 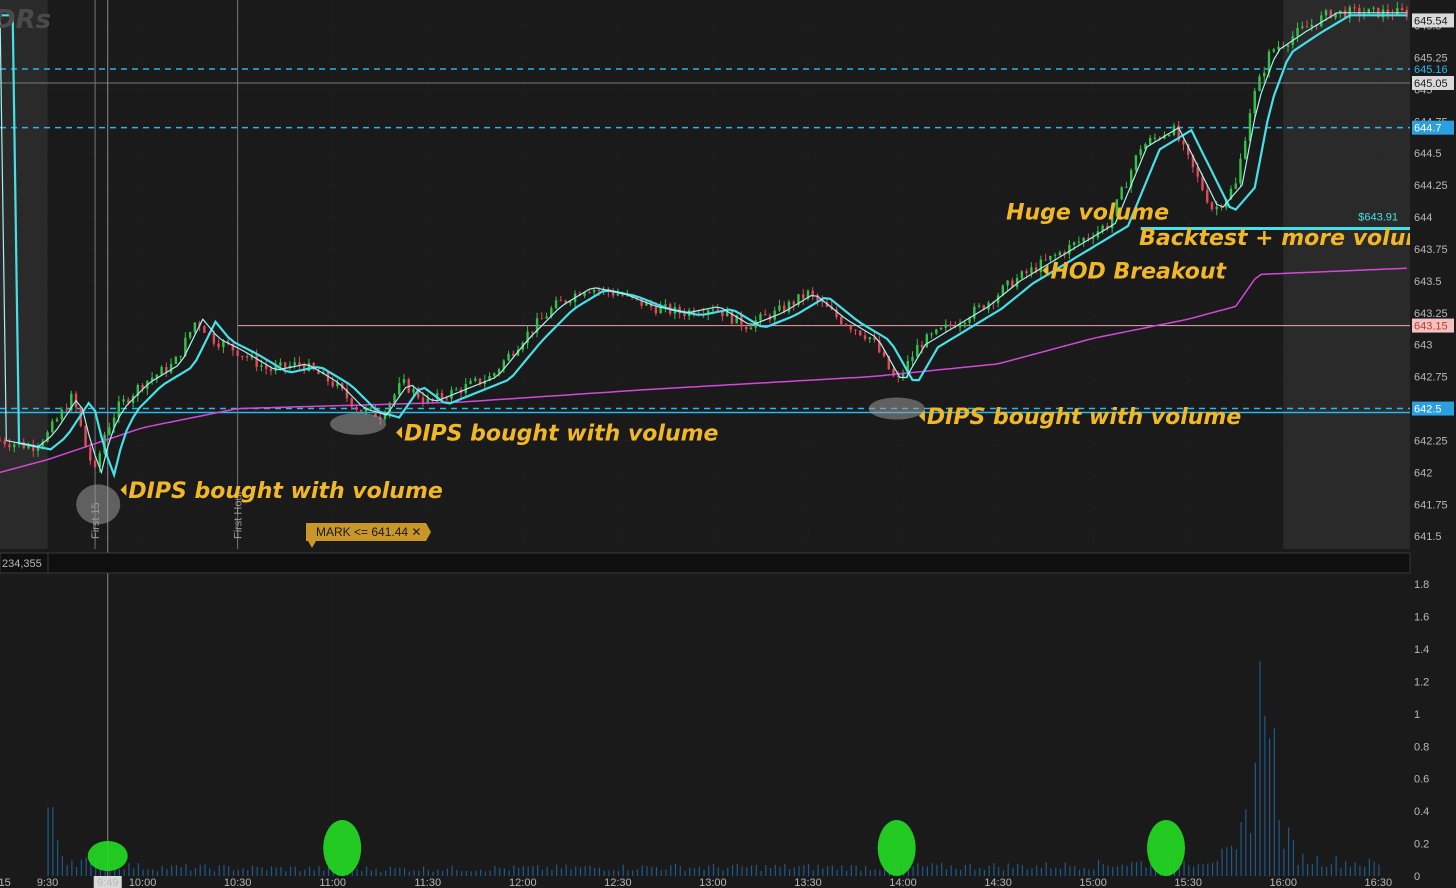 I want to click on time-tick-label: 13:00, so click(x=713, y=882).